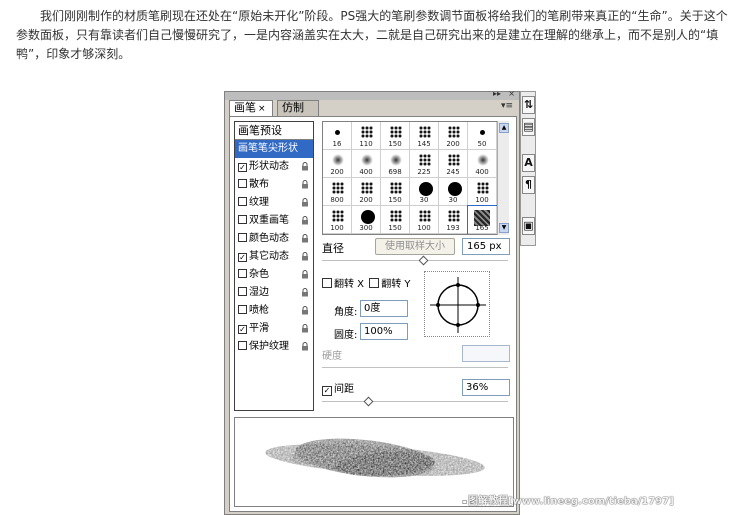 This screenshot has height=515, width=750. Describe the element at coordinates (274, 329) in the screenshot. I see `option-row: ✓ 平滑` at that location.